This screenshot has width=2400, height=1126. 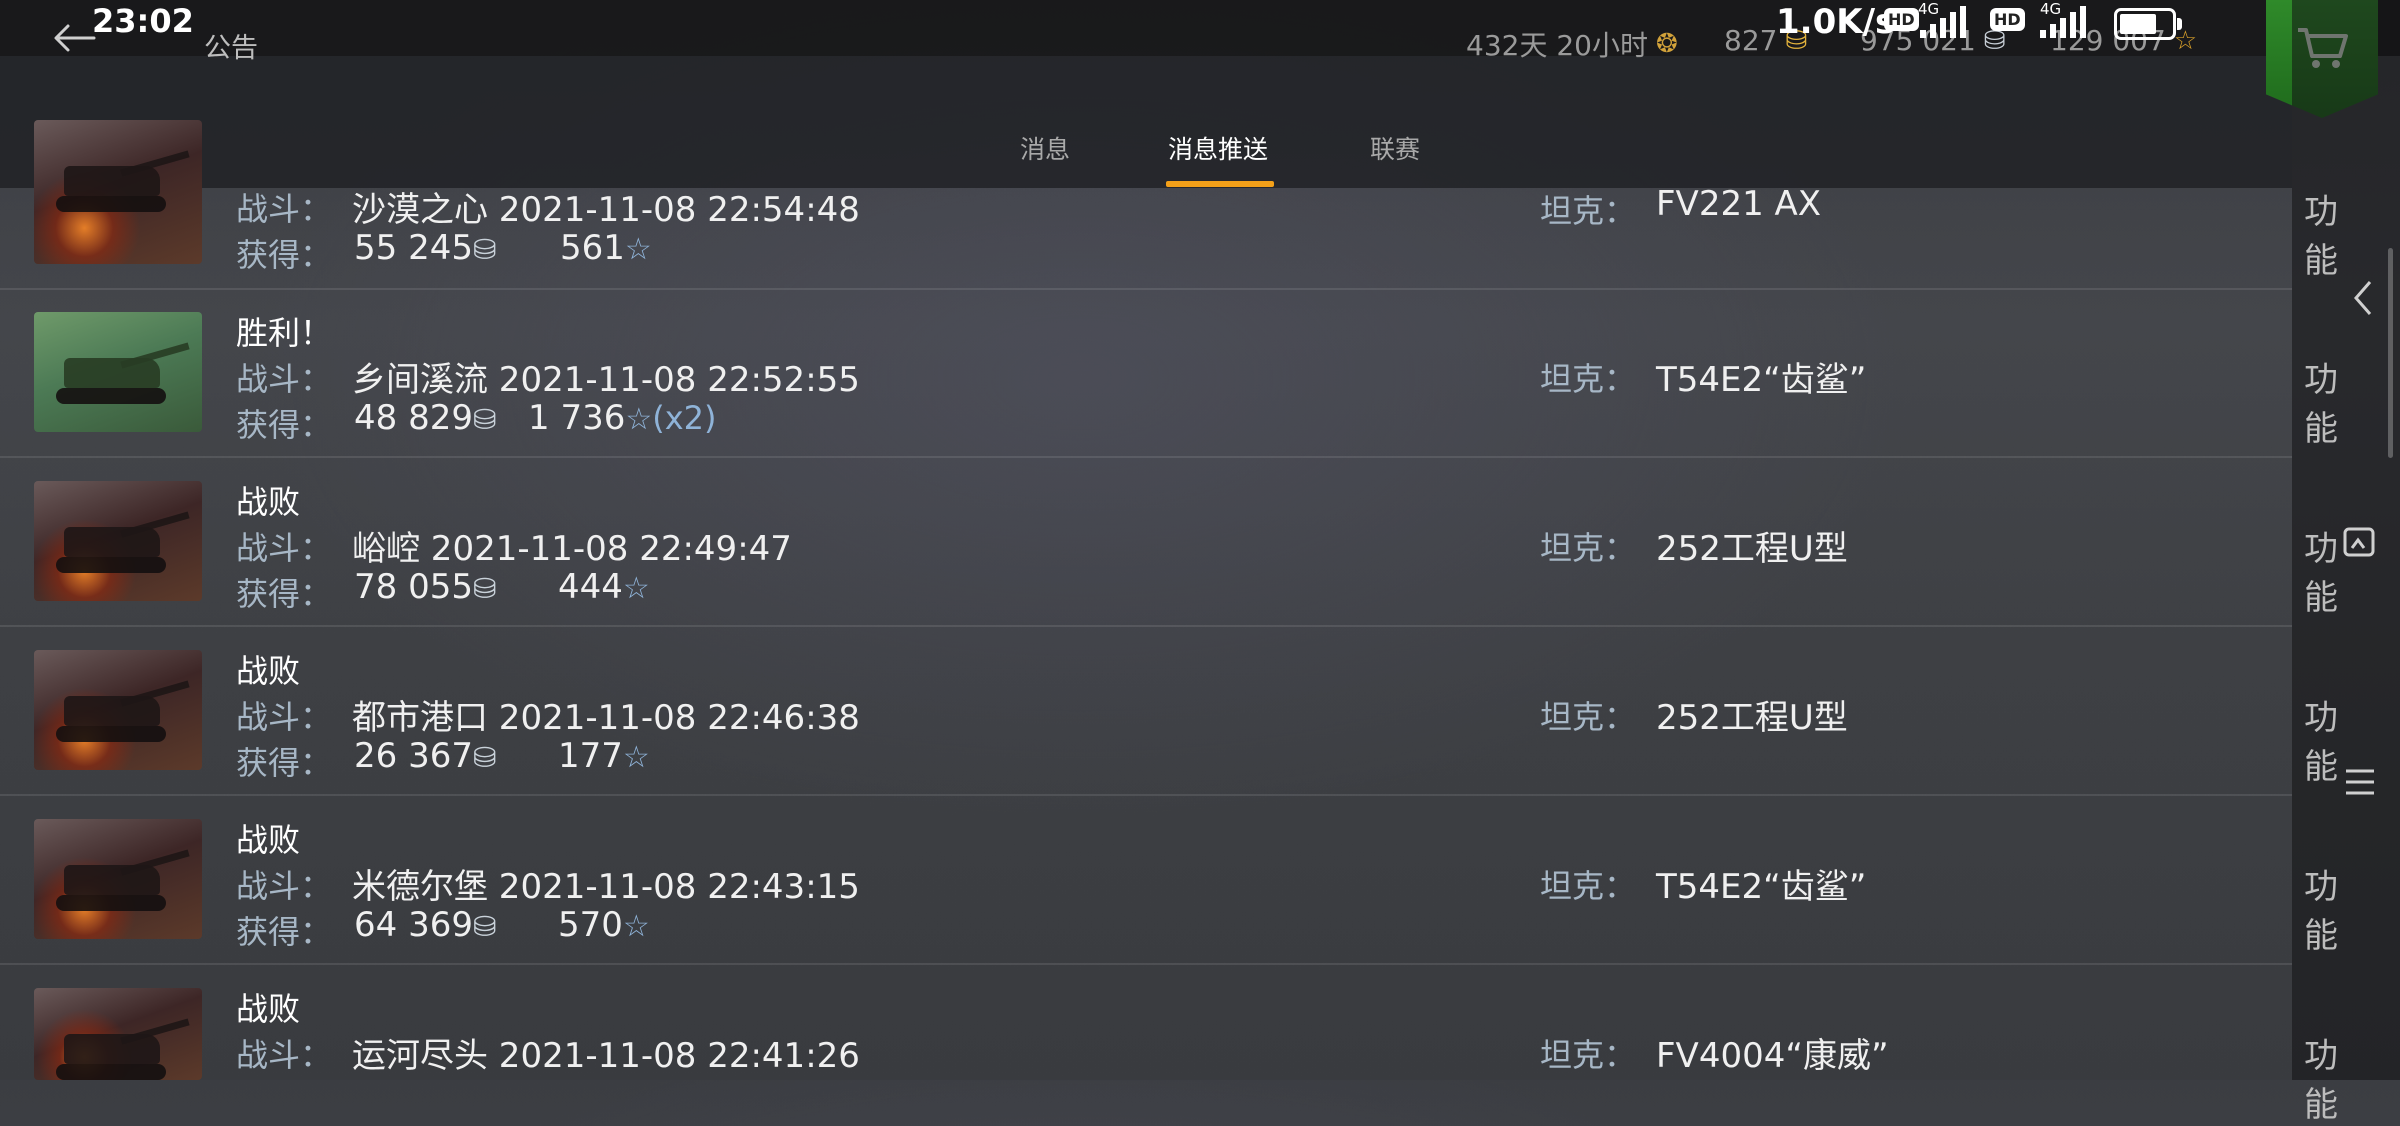 I want to click on earned-credits: 64 369⛁, so click(x=425, y=925).